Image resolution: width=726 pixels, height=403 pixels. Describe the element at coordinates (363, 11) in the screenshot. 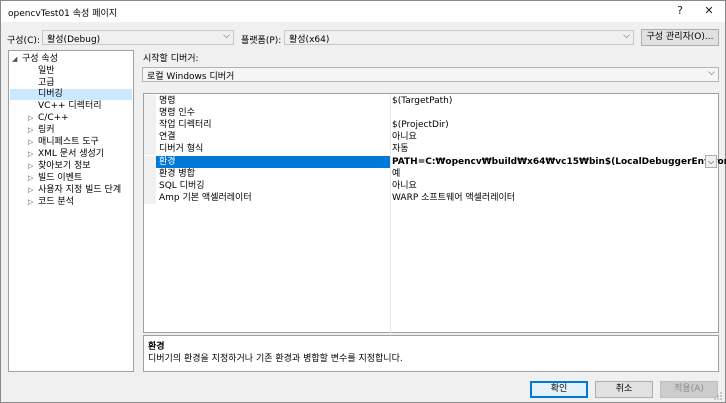

I see `title-bar: opencvTest01 속성 페이지 ? ✕` at that location.